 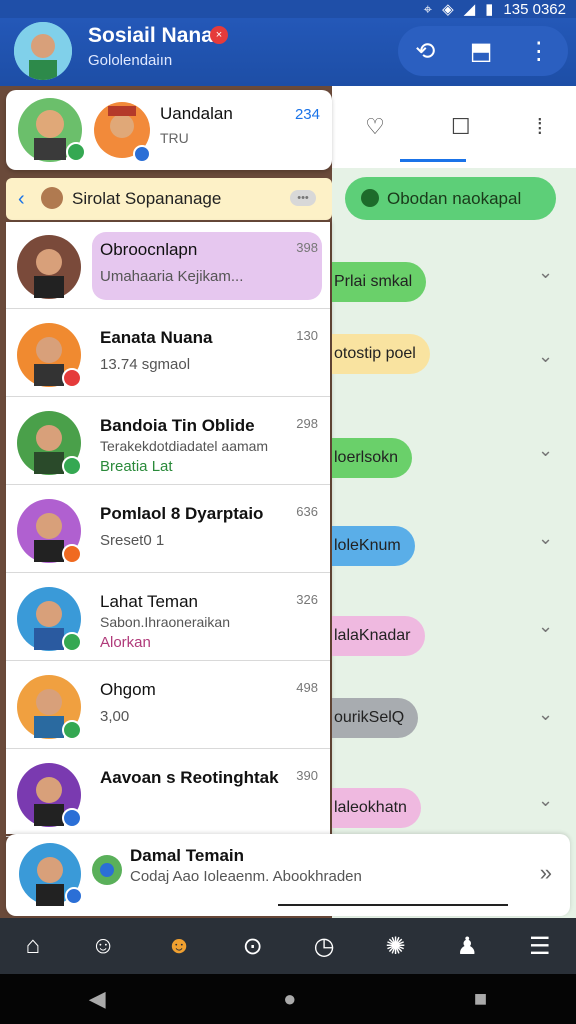 What do you see at coordinates (132, 540) in the screenshot?
I see `chat-preview: Sreset0 1` at bounding box center [132, 540].